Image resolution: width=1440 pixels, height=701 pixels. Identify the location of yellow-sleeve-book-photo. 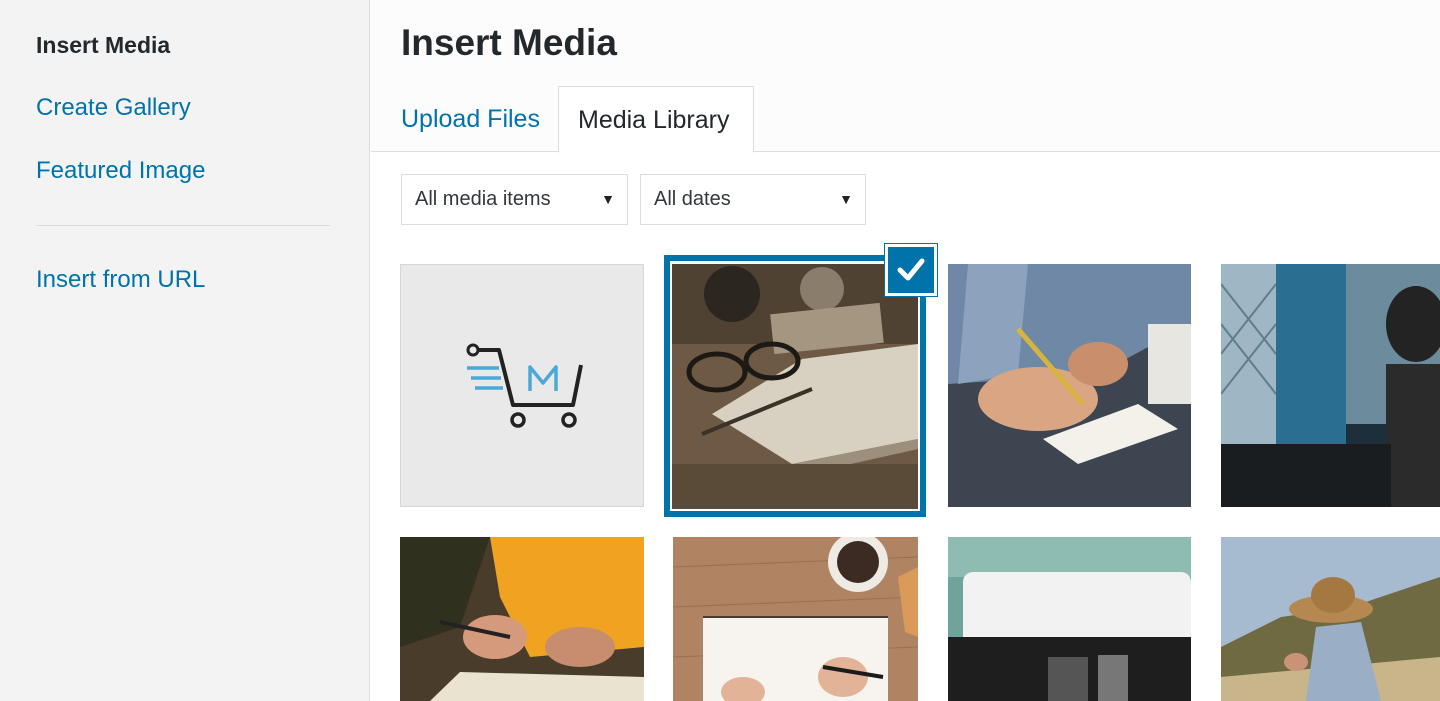
(522, 619).